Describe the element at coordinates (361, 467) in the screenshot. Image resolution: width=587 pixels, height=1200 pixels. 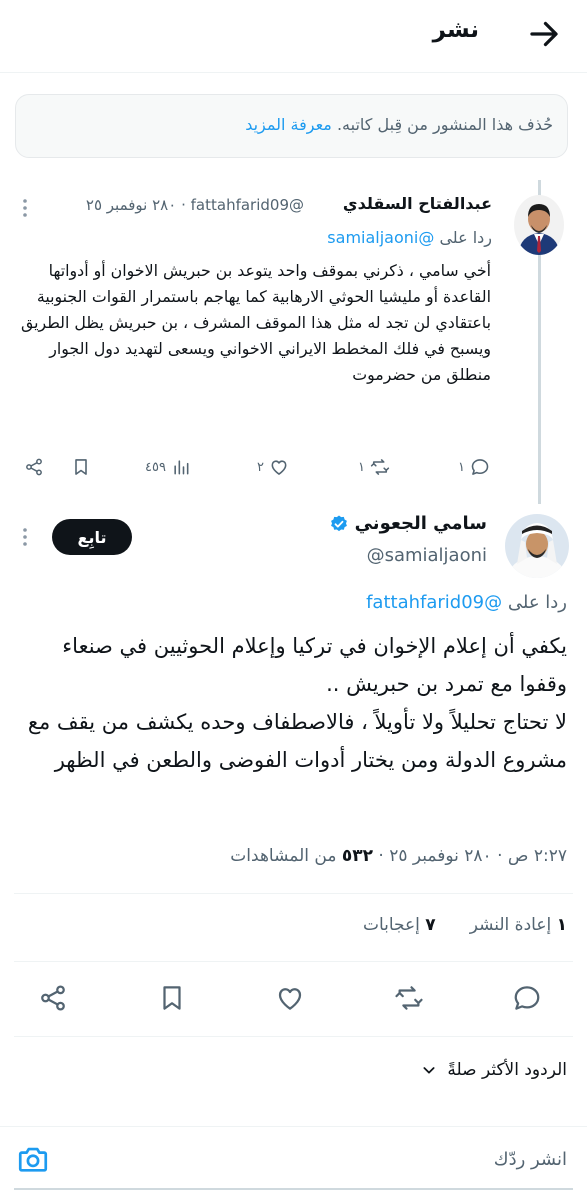
I see `repost-count: ١` at that location.